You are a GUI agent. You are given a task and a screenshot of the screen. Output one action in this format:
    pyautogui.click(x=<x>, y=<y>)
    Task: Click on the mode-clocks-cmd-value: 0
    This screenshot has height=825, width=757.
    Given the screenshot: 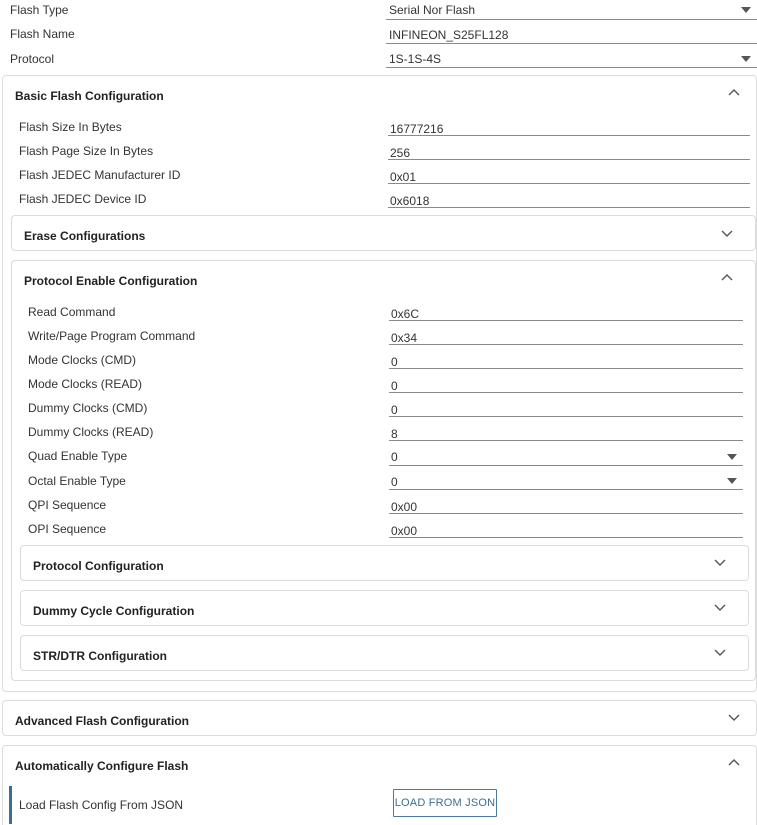 What is the action you would take?
    pyautogui.click(x=394, y=362)
    